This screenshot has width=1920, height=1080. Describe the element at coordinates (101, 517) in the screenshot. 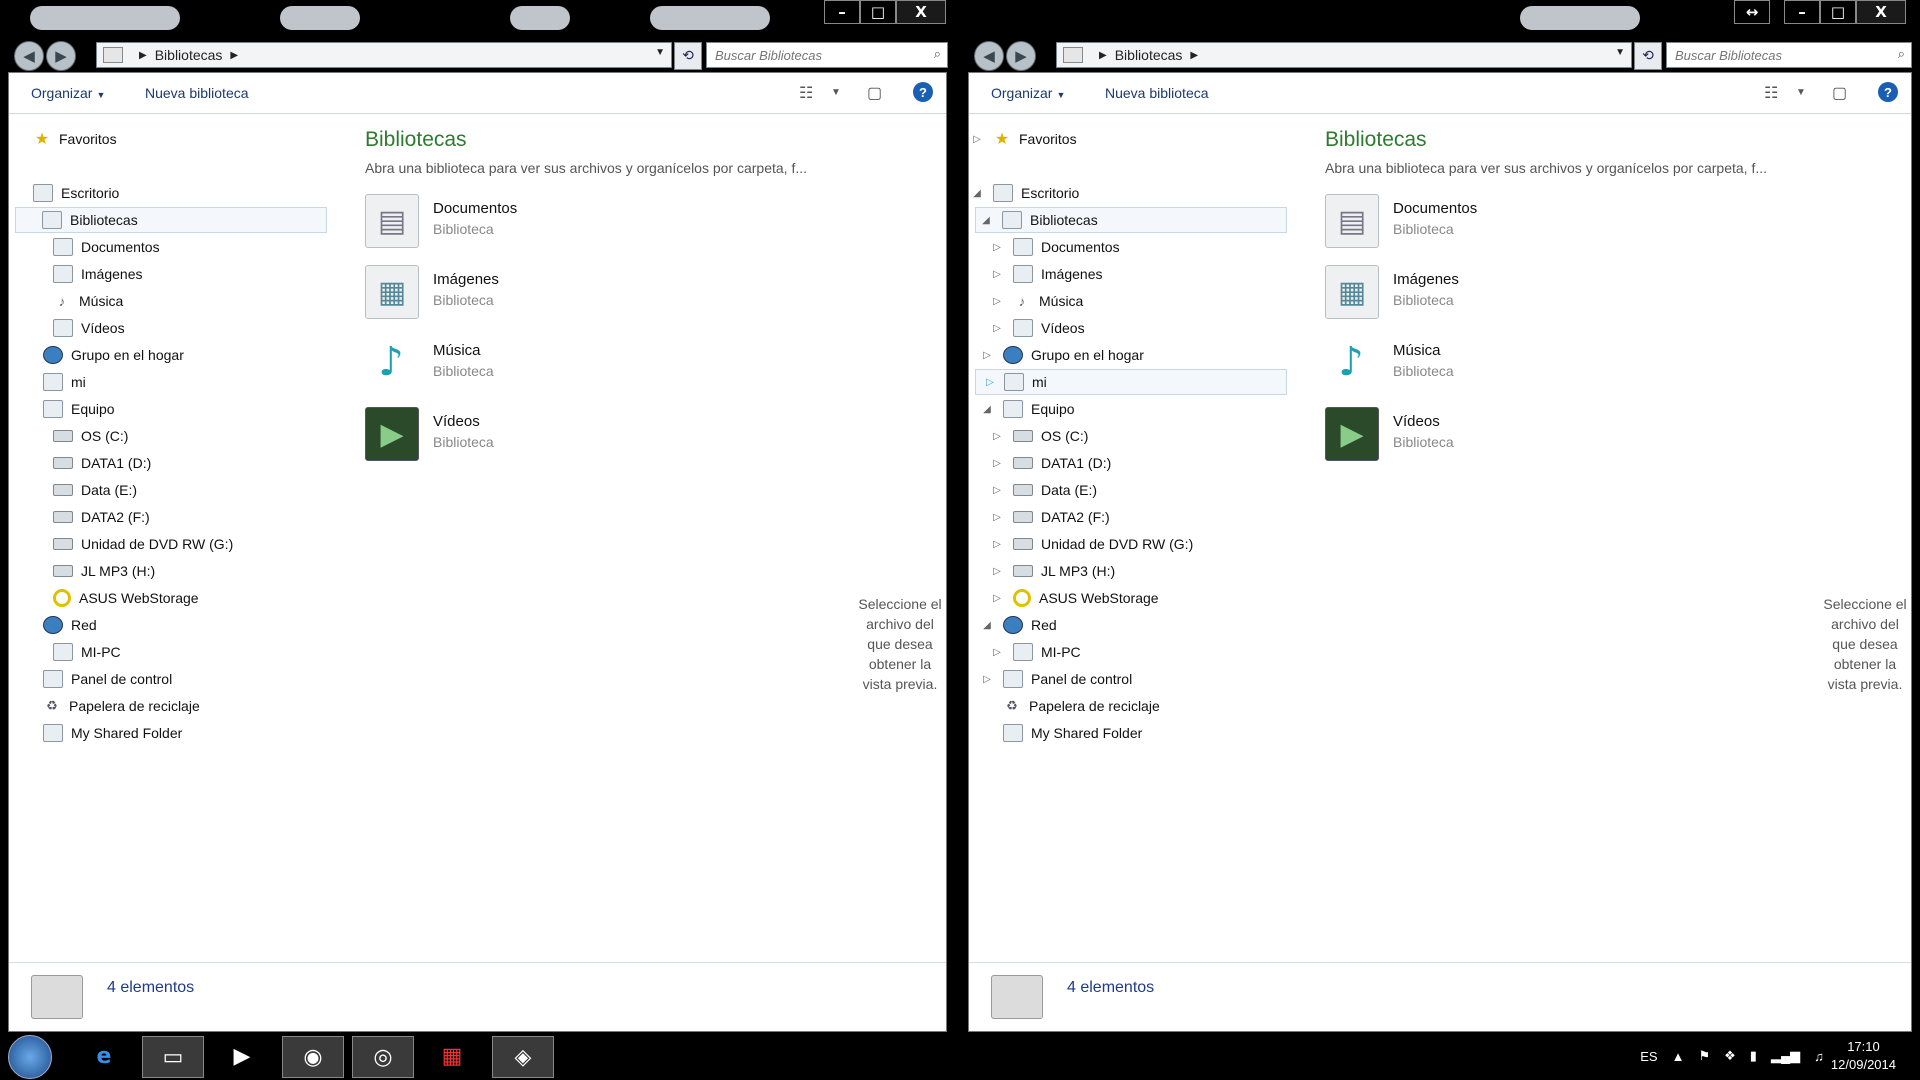

I see `nav-drive-f: DATA2 (F:)` at that location.